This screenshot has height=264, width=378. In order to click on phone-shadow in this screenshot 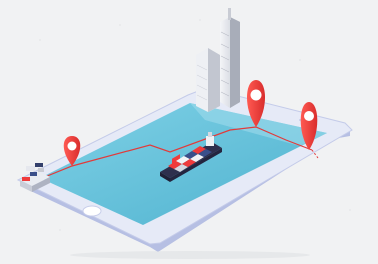, I will do `click(190, 255)`.